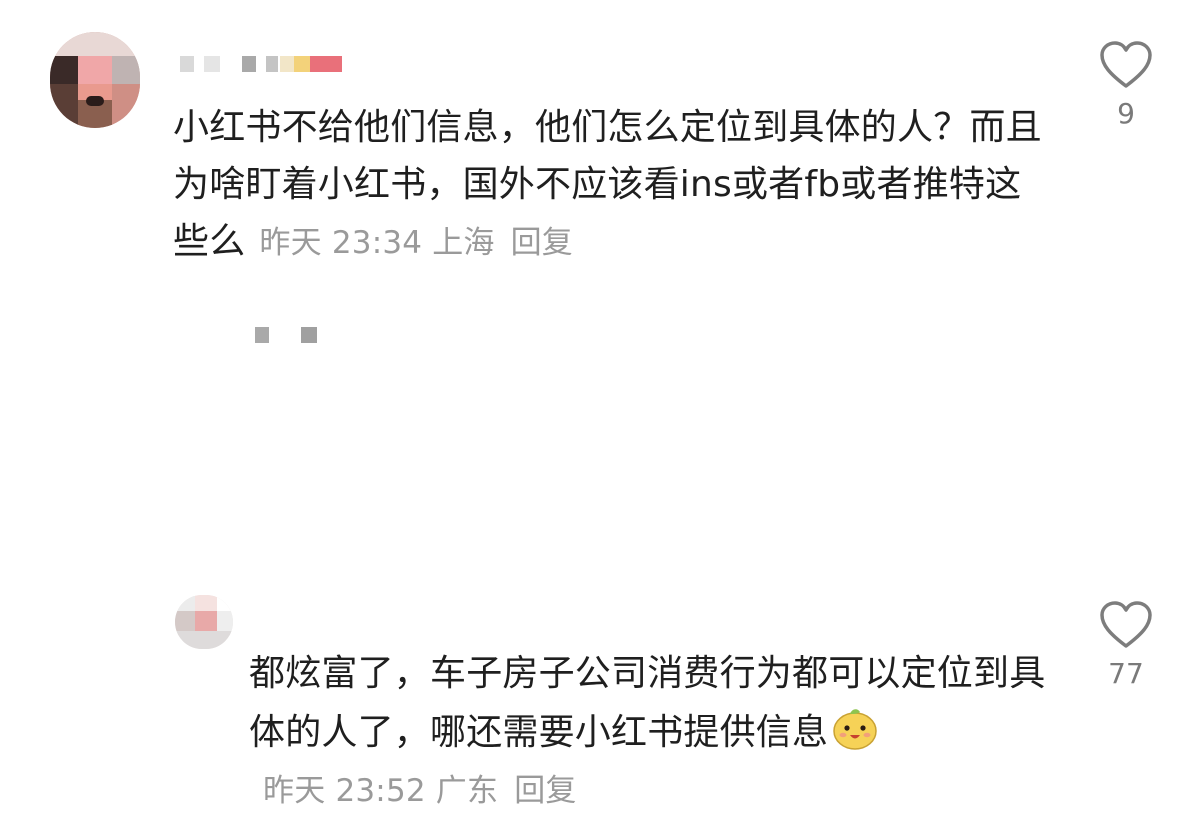 Image resolution: width=1200 pixels, height=820 pixels. Describe the element at coordinates (647, 703) in the screenshot. I see `reply-body: 都炫富了，车子房子公司消费行为都可以定位到具体的人了，哪还需要小红书提供信息` at that location.